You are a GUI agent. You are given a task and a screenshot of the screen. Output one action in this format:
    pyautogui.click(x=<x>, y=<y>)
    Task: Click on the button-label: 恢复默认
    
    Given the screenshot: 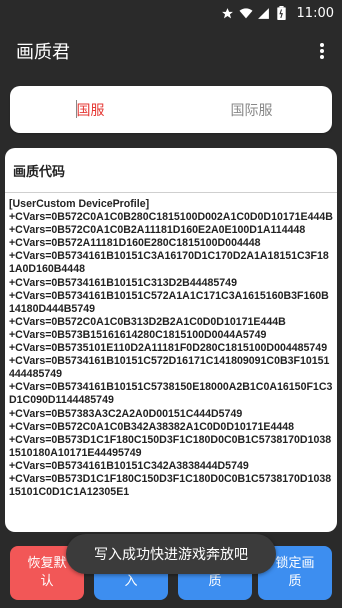 What is the action you would take?
    pyautogui.click(x=47, y=572)
    